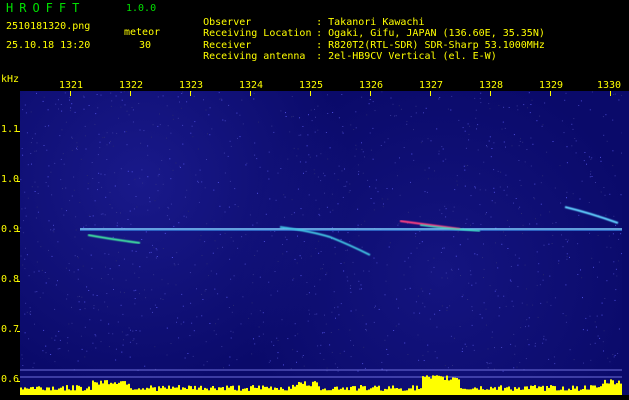  Describe the element at coordinates (142, 32) in the screenshot. I see `mode-label: meteor` at that location.